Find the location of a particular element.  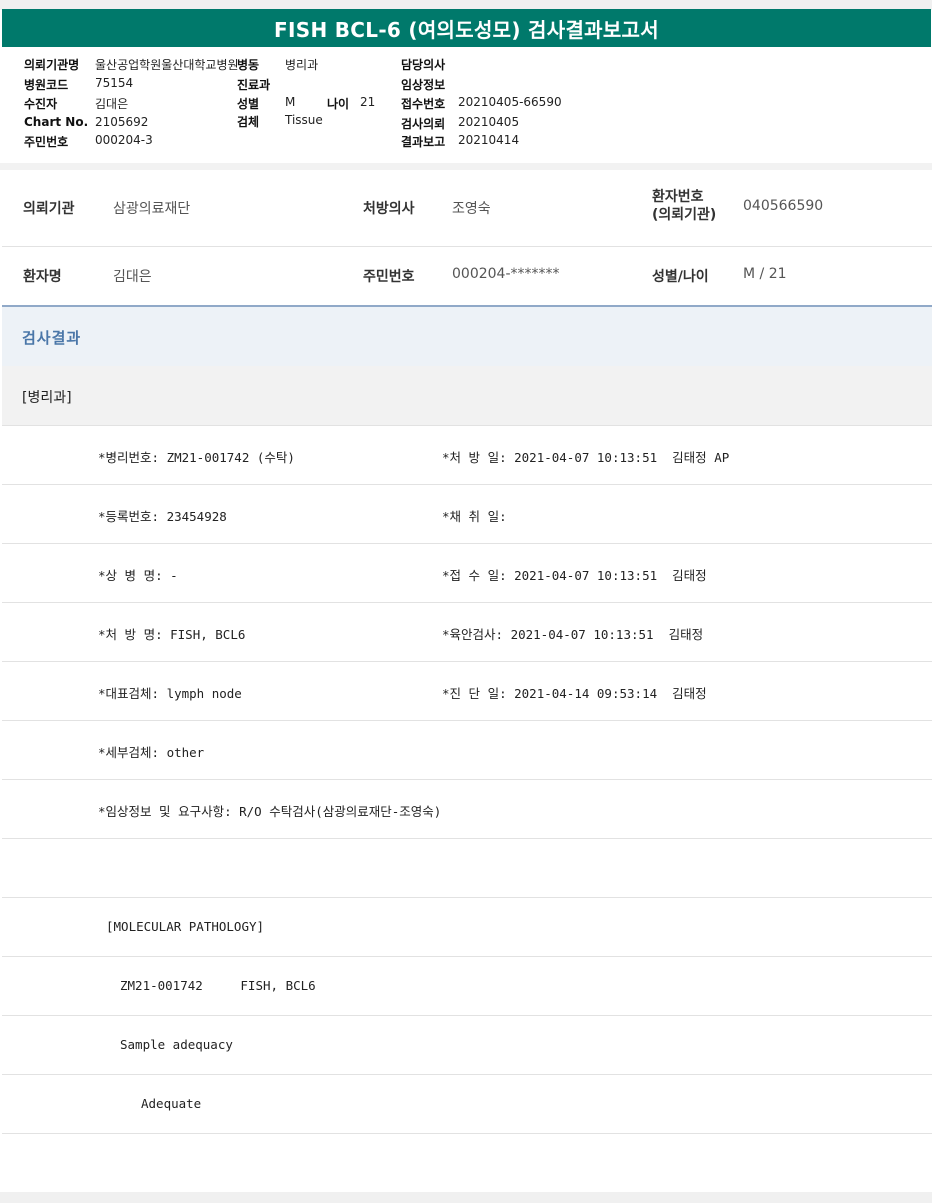

row-right-text: *채 취 일: is located at coordinates (474, 516).